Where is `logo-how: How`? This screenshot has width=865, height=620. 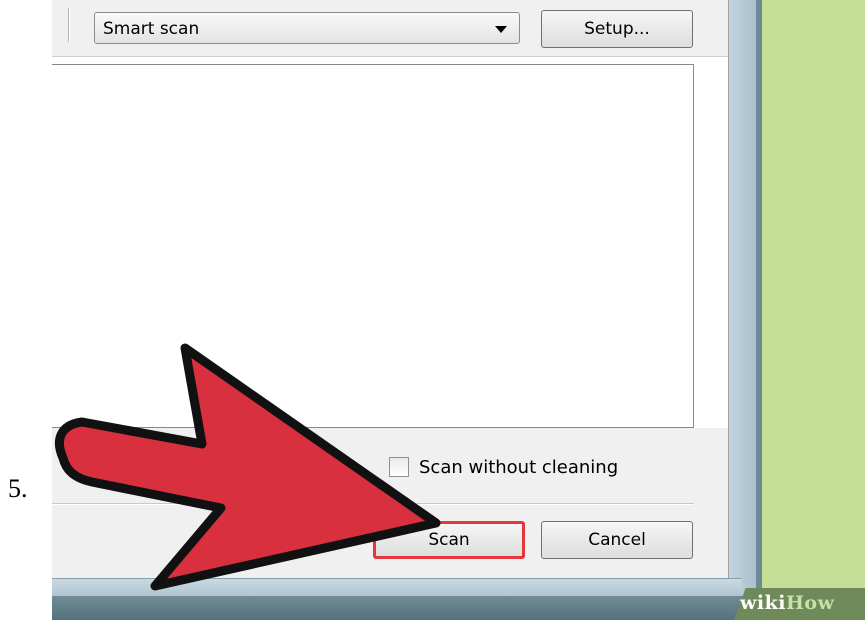
logo-how: How is located at coordinates (810, 603).